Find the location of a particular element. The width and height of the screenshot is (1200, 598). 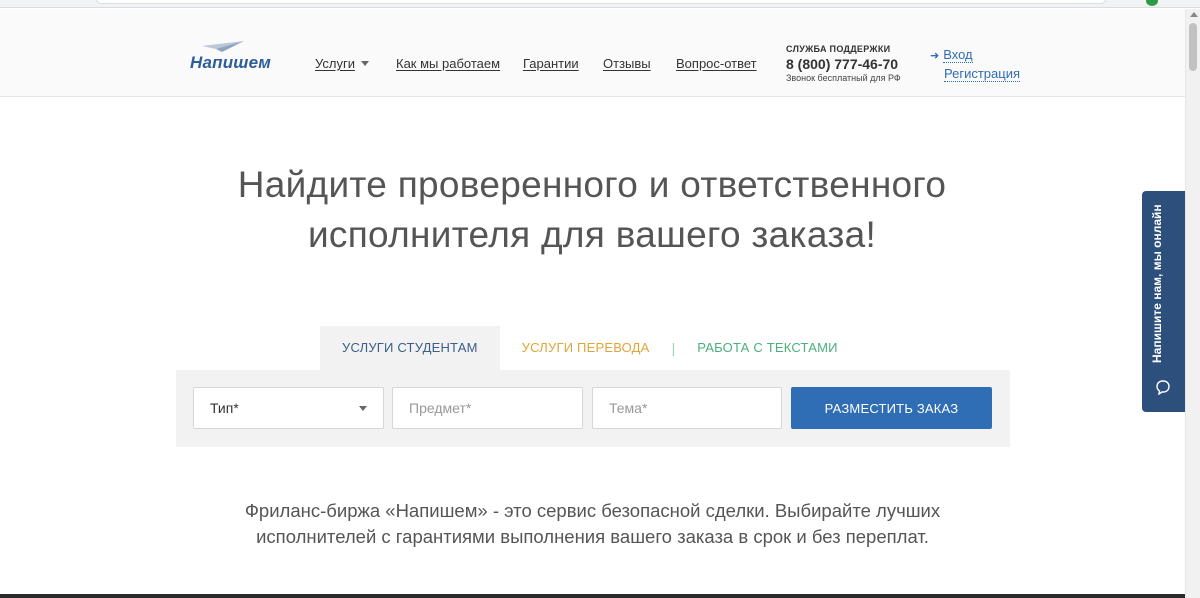

subject-input is located at coordinates (487, 408).